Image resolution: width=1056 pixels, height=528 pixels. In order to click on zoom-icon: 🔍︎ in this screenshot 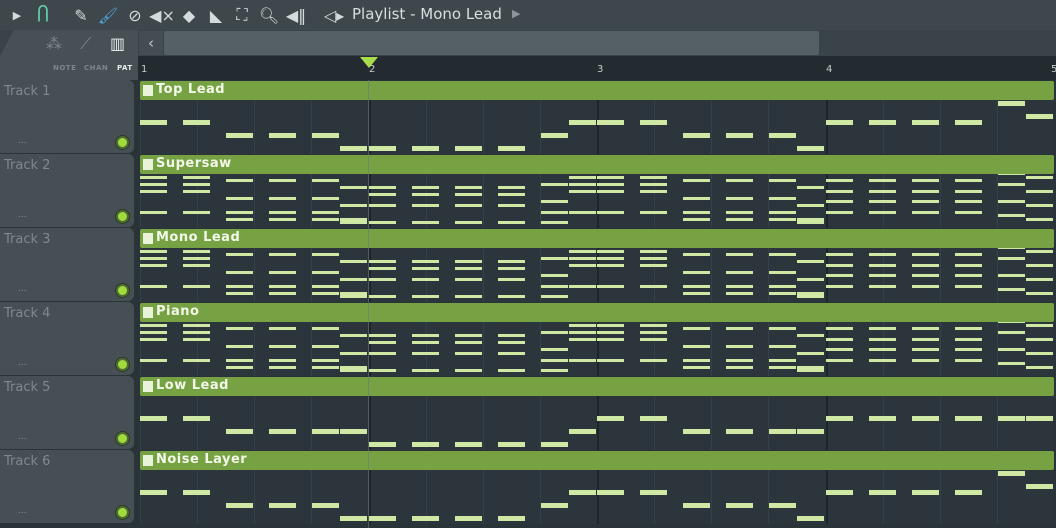, I will do `click(269, 15)`.